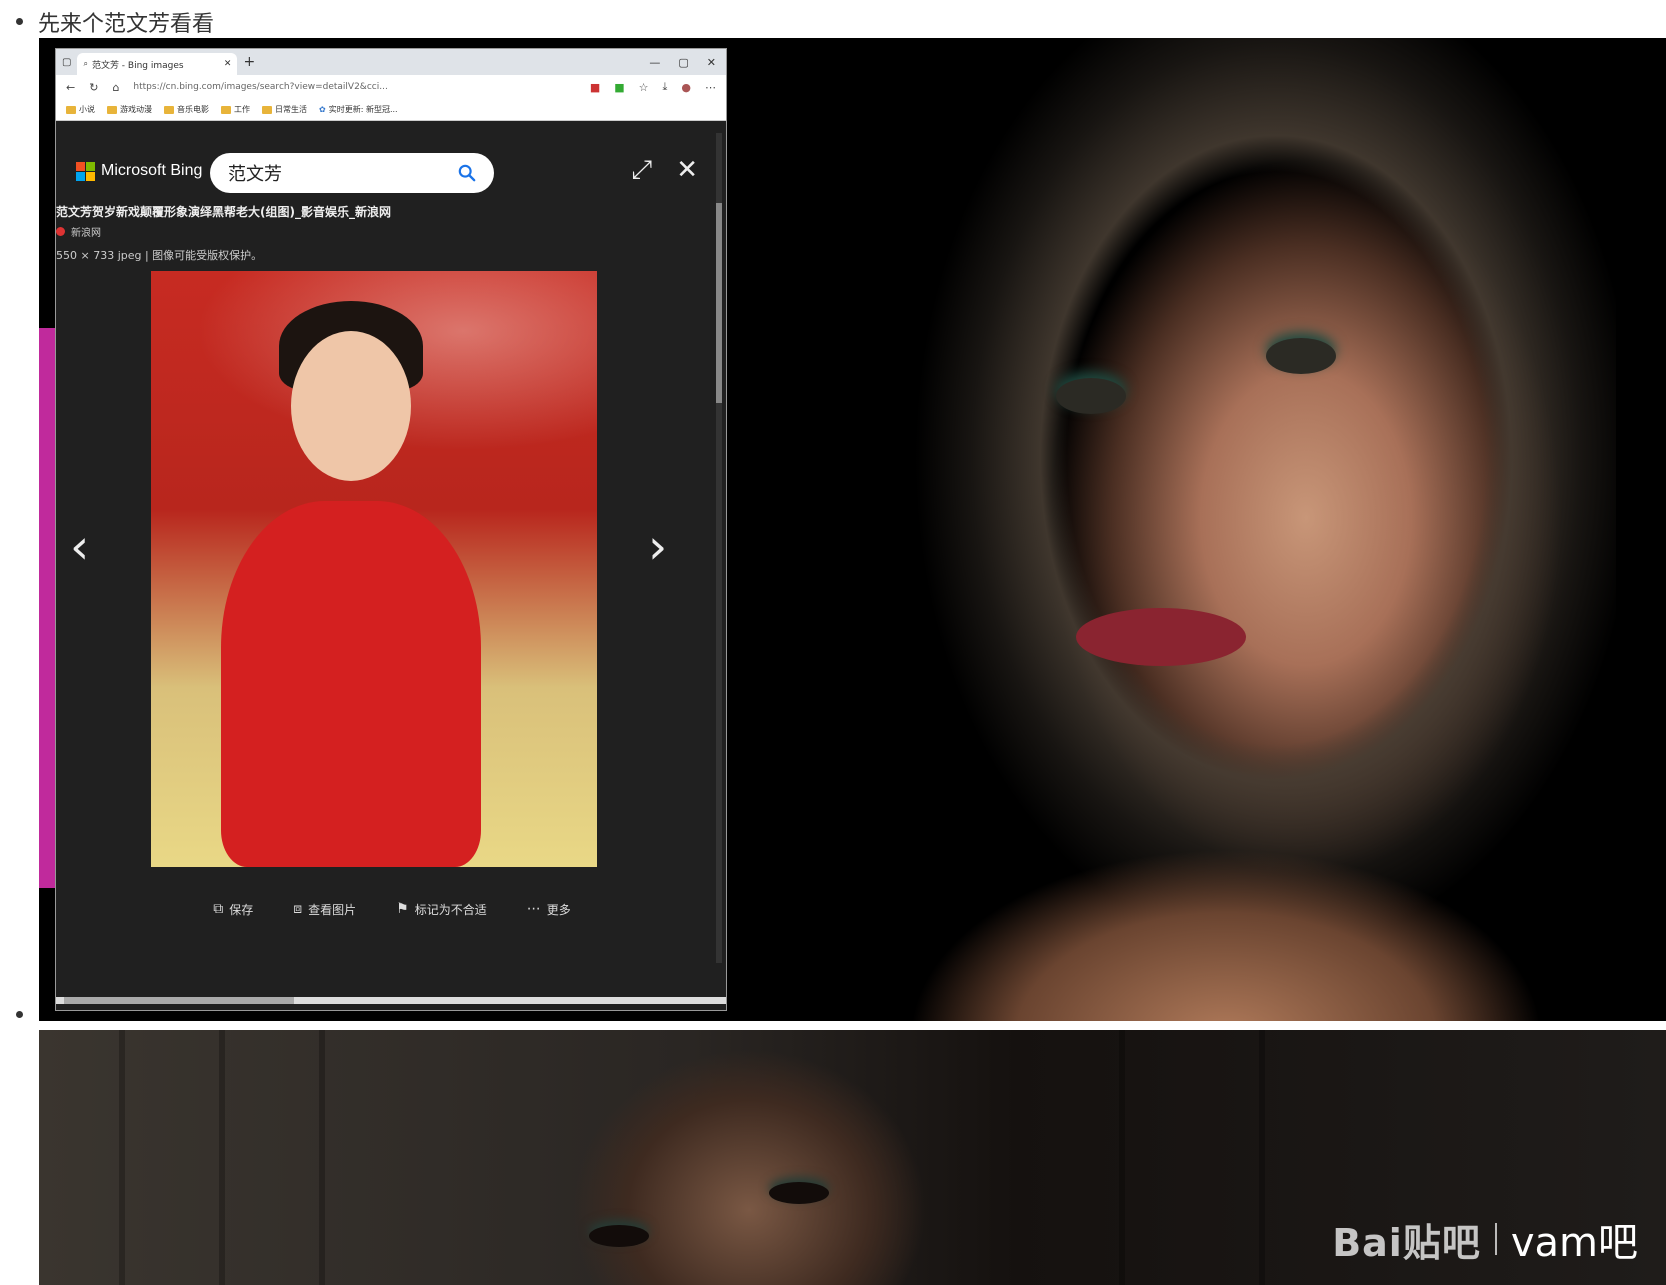 The height and width of the screenshot is (1285, 1666). Describe the element at coordinates (60, 231) in the screenshot. I see `source-logo-icon` at that location.